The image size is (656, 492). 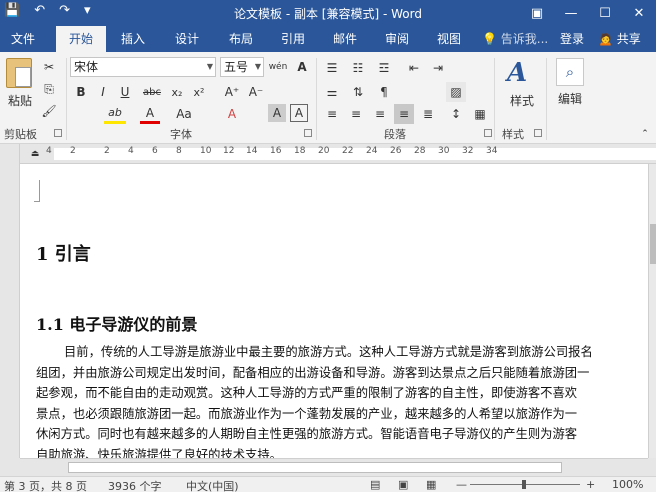 I want to click on shrink-font-button: A⁻, so click(x=256, y=92).